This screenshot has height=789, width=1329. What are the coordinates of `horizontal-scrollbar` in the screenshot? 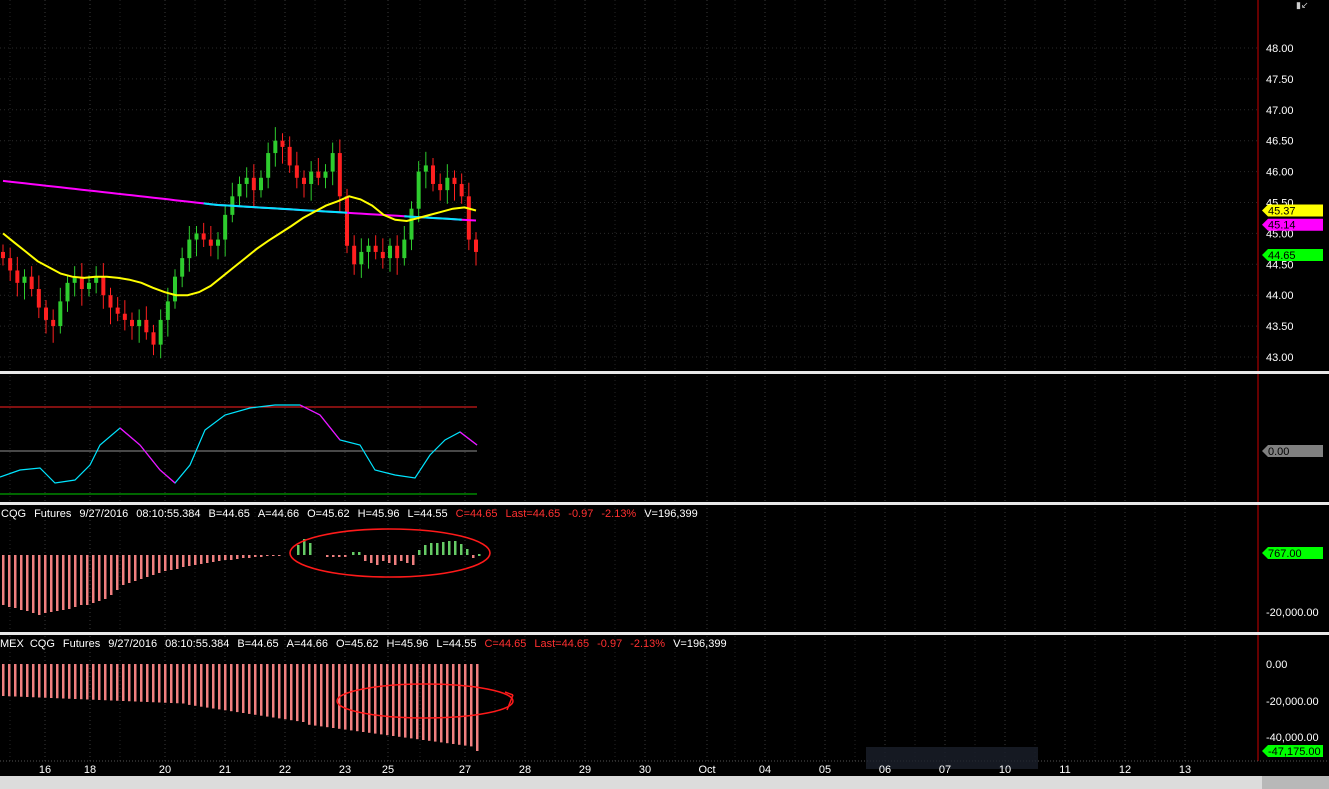 It's located at (664, 782).